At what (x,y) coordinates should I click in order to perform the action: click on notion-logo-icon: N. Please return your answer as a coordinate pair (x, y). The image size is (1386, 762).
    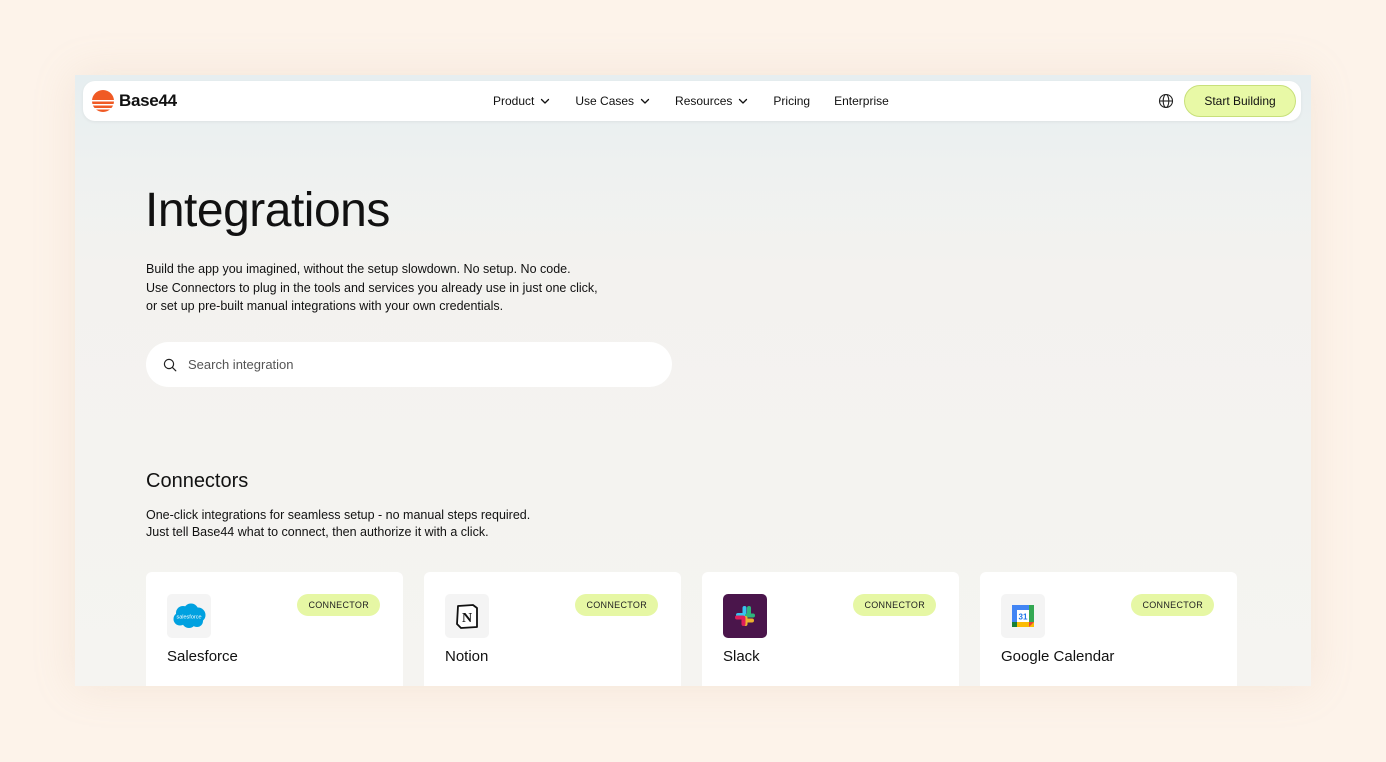
    Looking at the image, I should click on (467, 616).